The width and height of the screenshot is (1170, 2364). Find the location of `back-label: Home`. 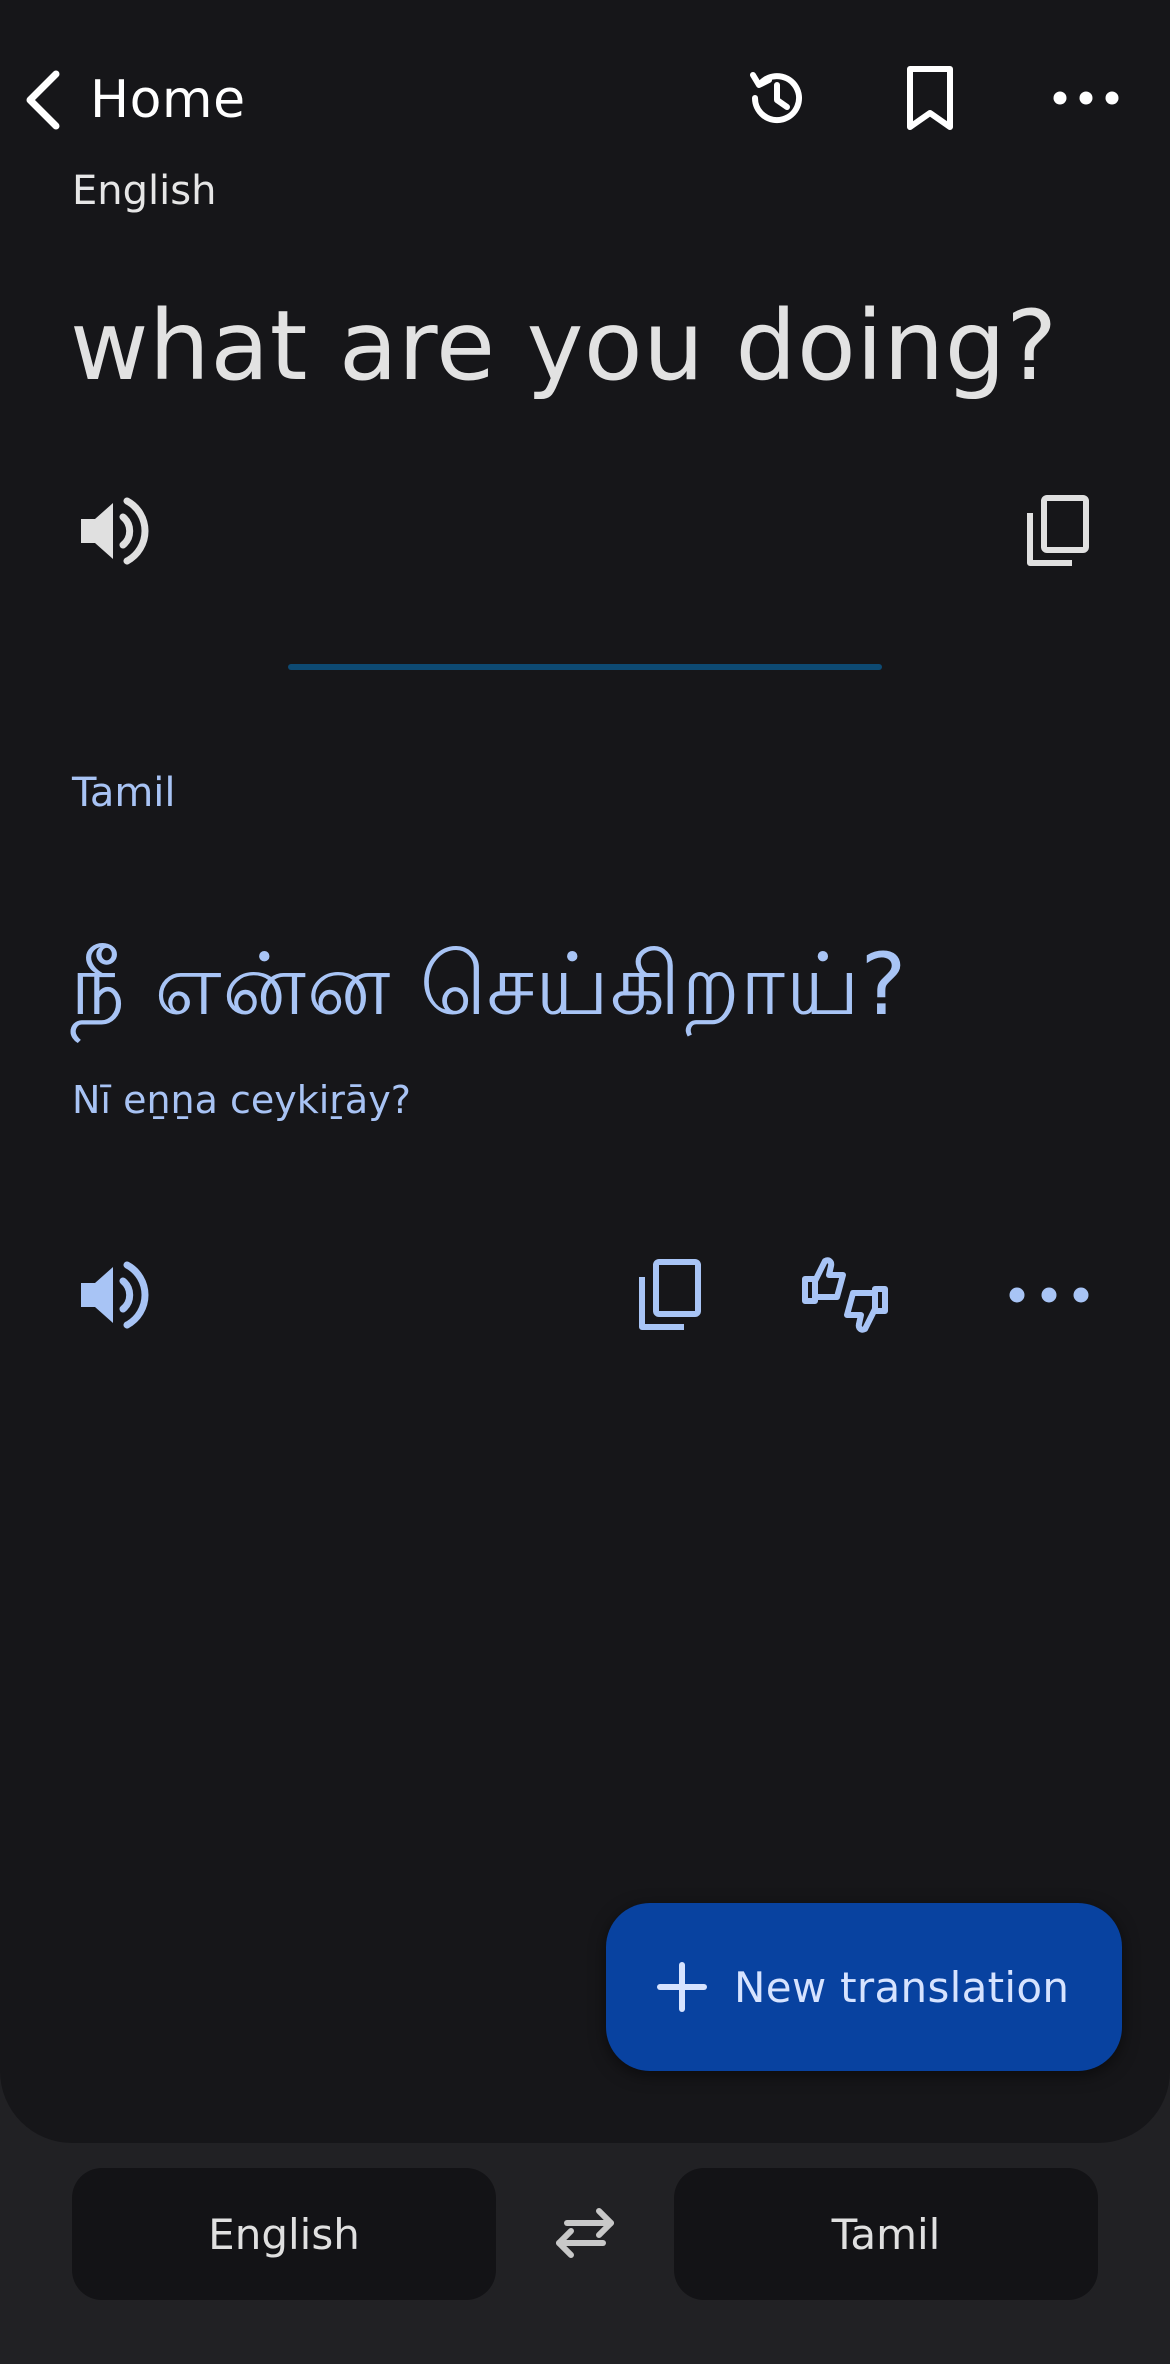

back-label: Home is located at coordinates (168, 100).